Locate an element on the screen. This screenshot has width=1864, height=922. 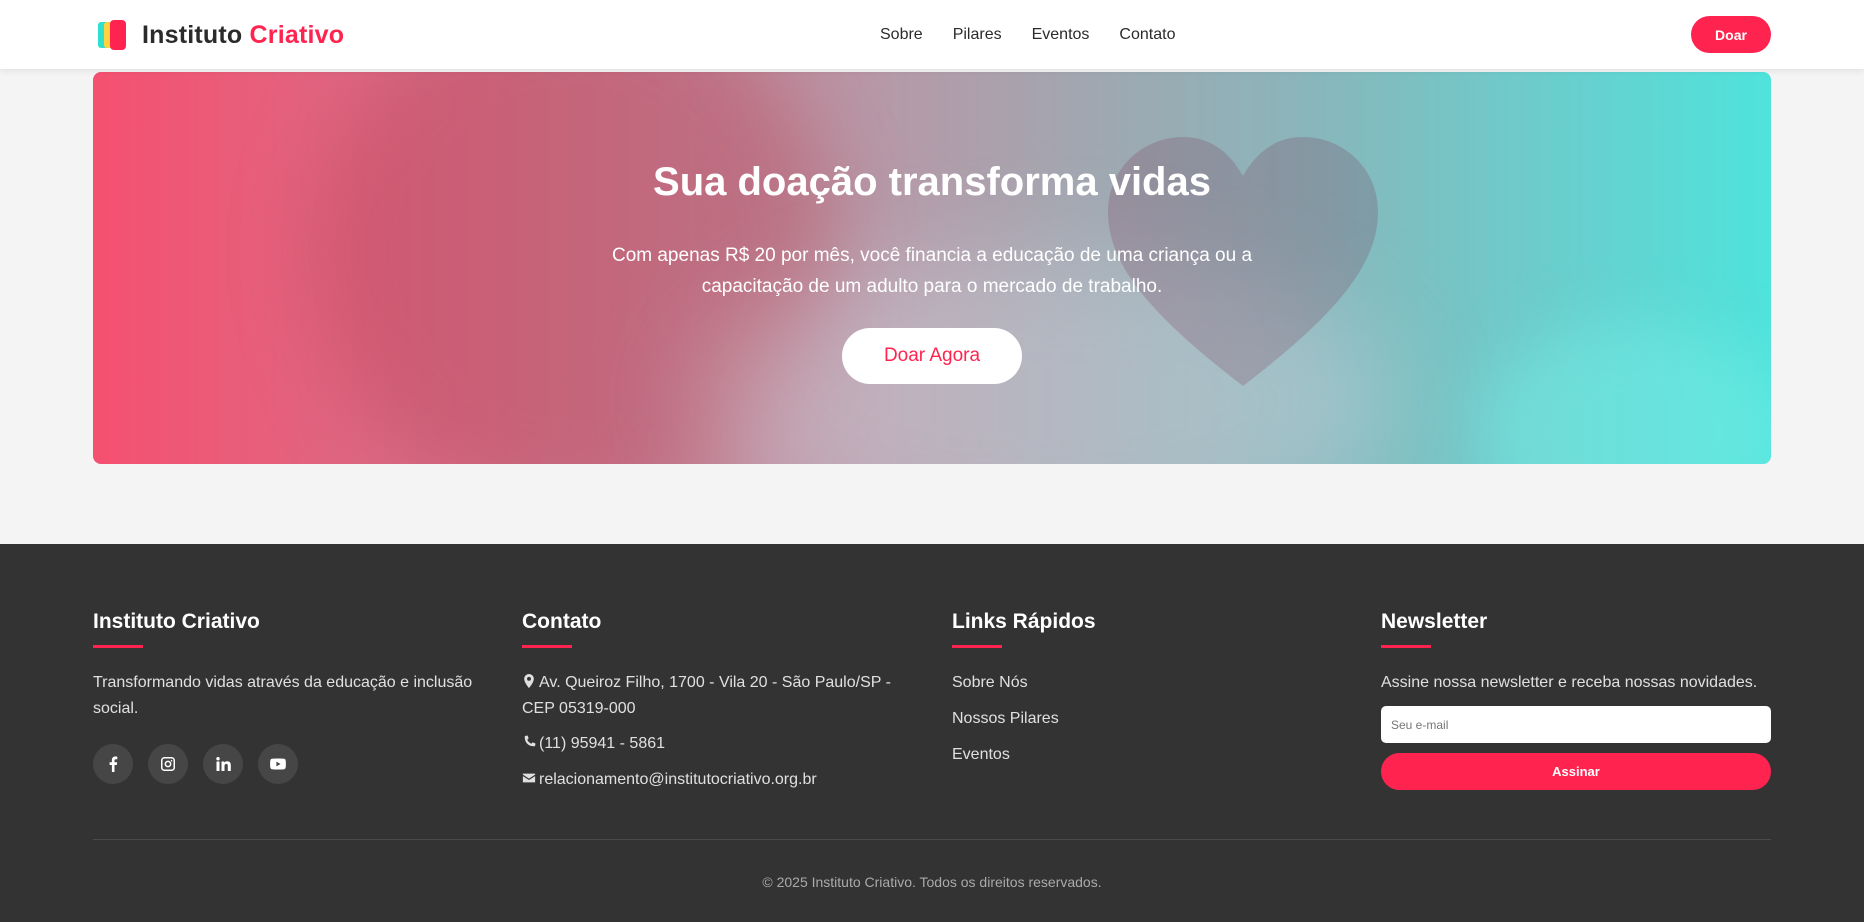
footer-link-sobre-nos: Sobre Nós is located at coordinates (1152, 683).